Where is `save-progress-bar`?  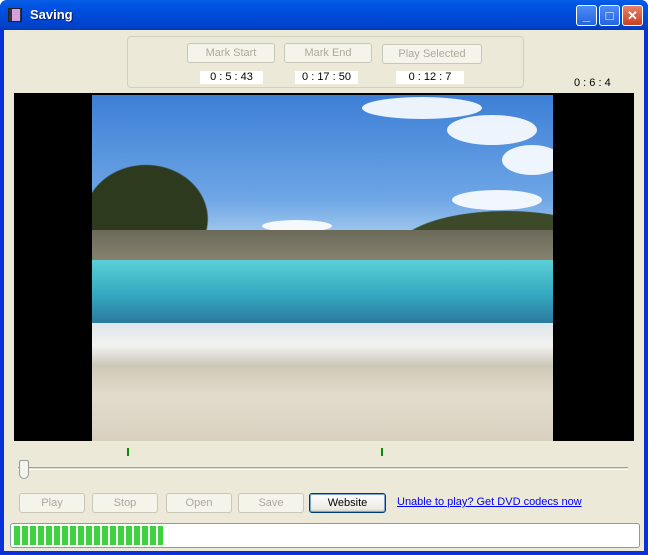
save-progress-bar is located at coordinates (325, 535).